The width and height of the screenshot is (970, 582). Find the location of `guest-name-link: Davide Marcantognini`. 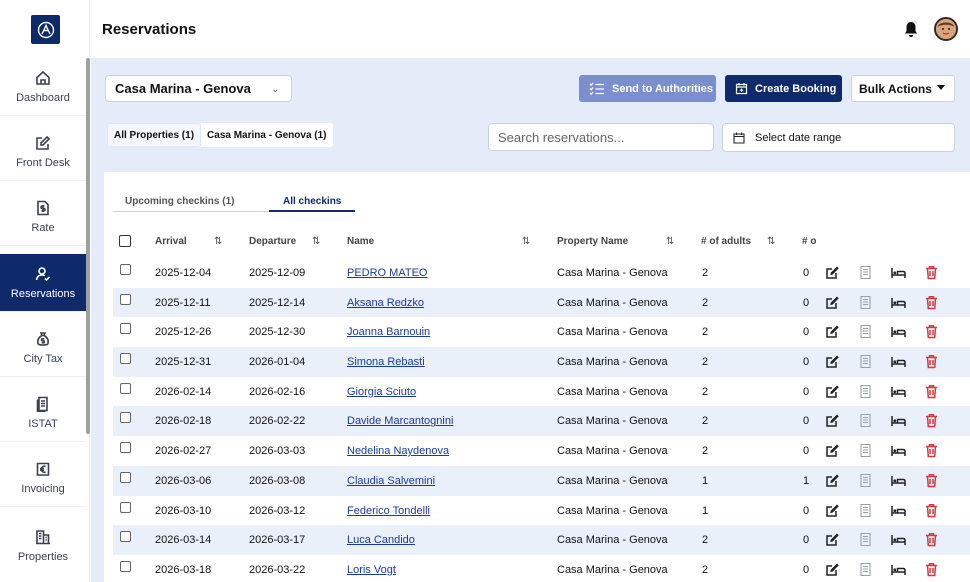

guest-name-link: Davide Marcantognini is located at coordinates (400, 421).